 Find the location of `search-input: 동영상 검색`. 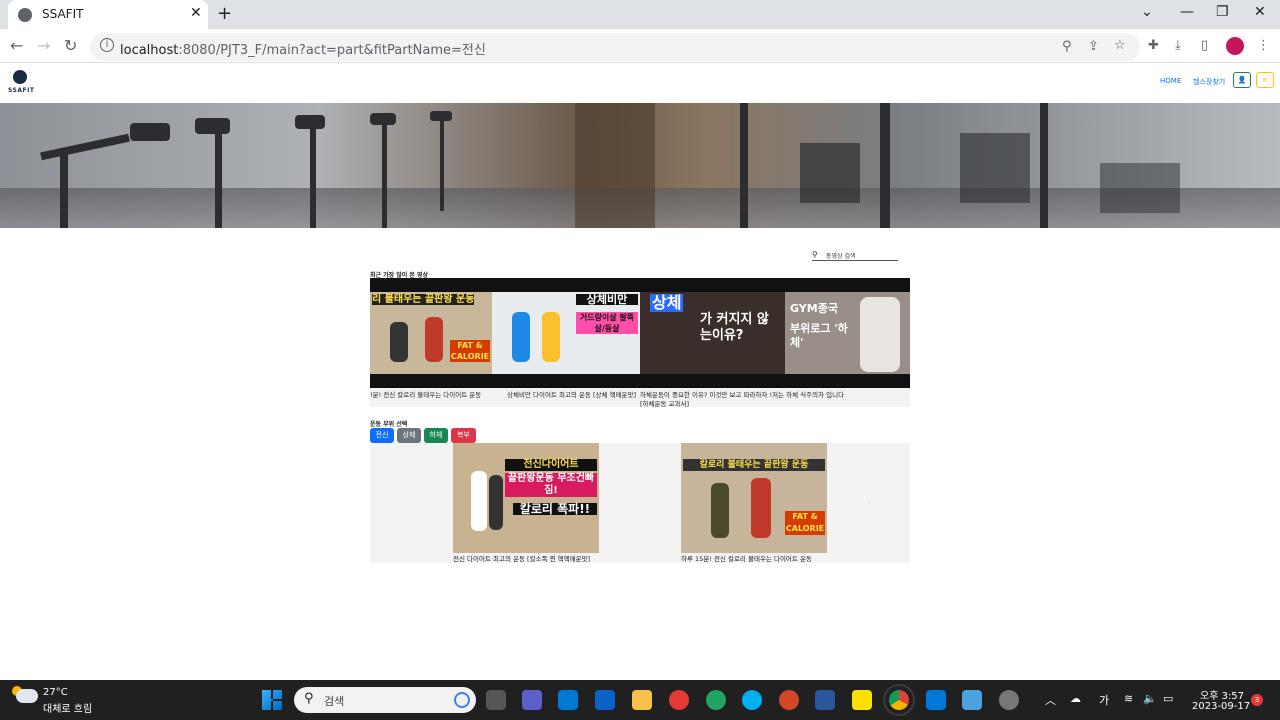

search-input: 동영상 검색 is located at coordinates (841, 255).